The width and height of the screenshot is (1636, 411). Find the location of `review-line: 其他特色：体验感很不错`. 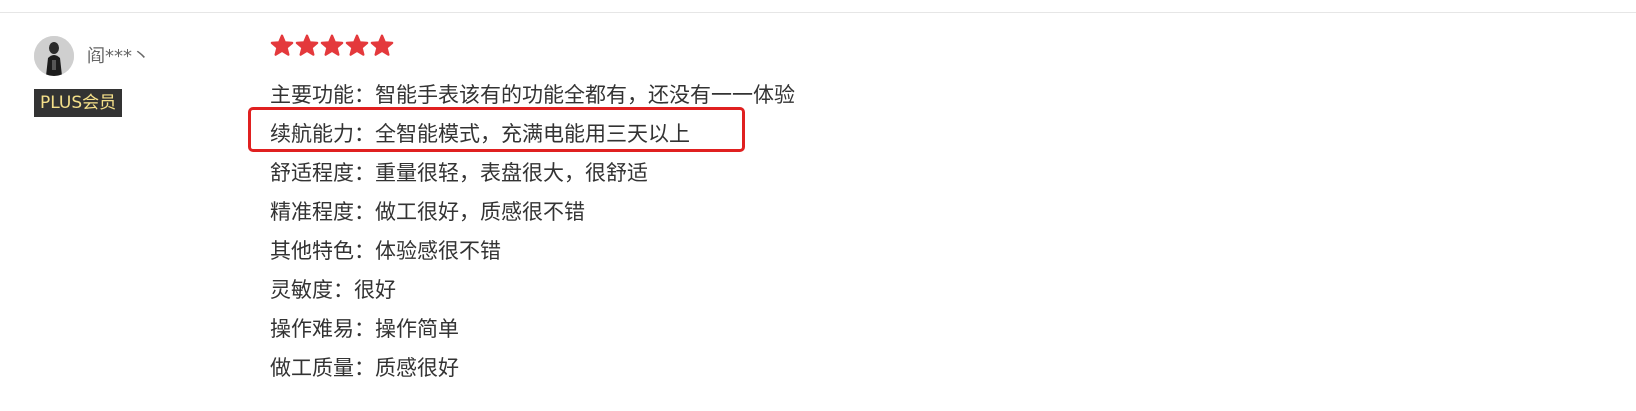

review-line: 其他特色：体验感很不错 is located at coordinates (385, 251).